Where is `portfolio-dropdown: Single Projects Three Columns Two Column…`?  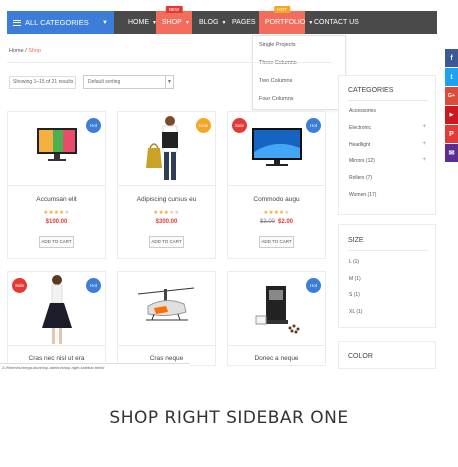
portfolio-dropdown: Single Projects Three Columns Two Column… is located at coordinates (299, 72).